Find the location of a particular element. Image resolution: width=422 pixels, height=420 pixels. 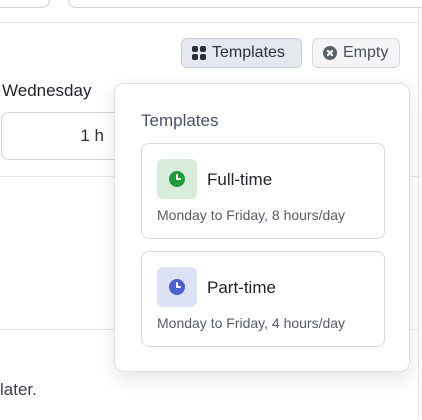

template-card-full-time: Full-time Monday to Friday, 8 hours/day is located at coordinates (263, 191).